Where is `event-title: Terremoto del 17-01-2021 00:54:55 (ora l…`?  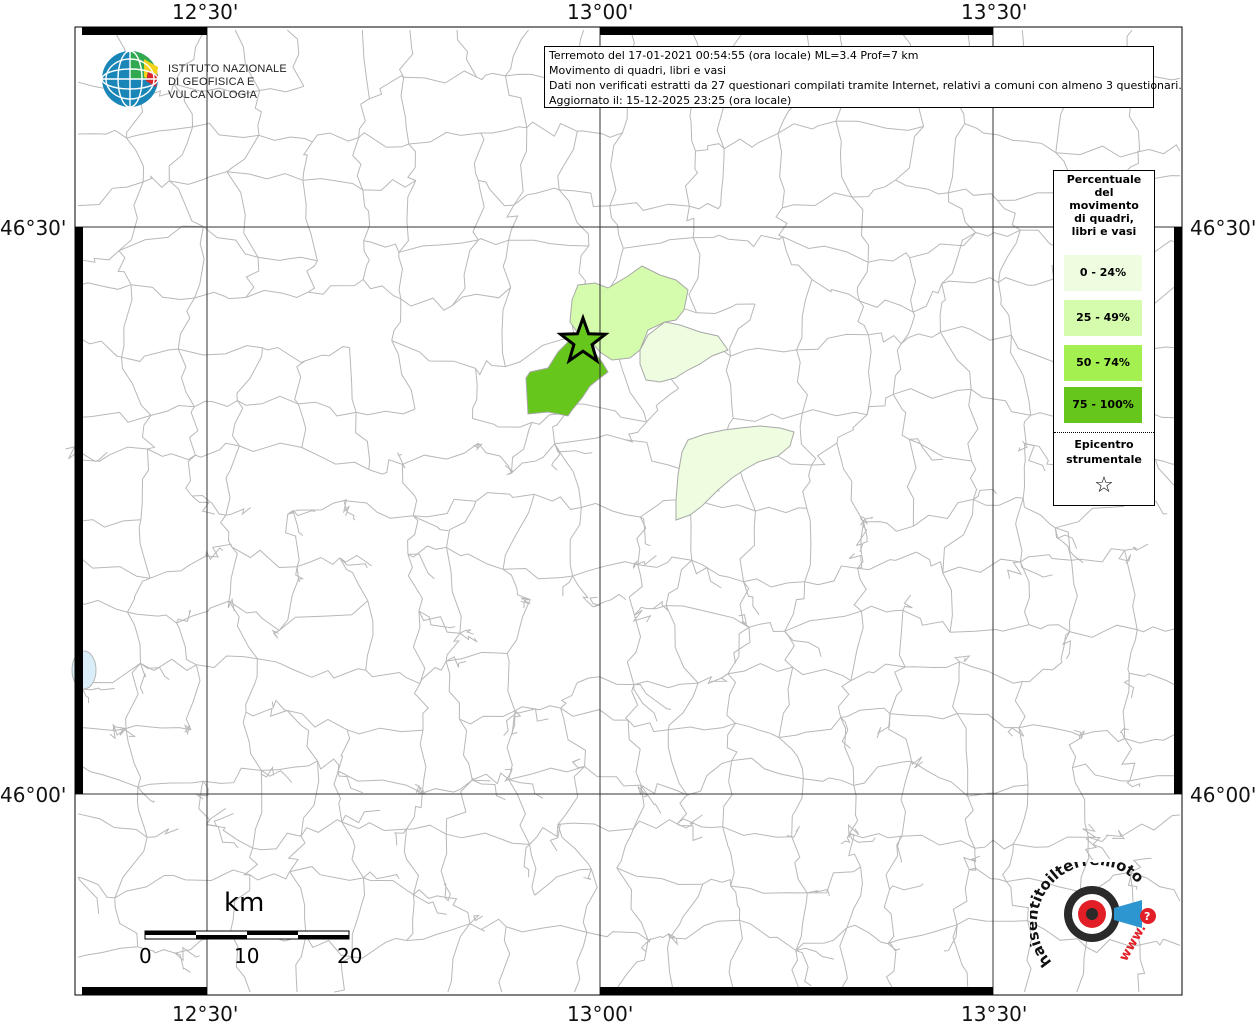 event-title: Terremoto del 17-01-2021 00:54:55 (ora l… is located at coordinates (734, 55).